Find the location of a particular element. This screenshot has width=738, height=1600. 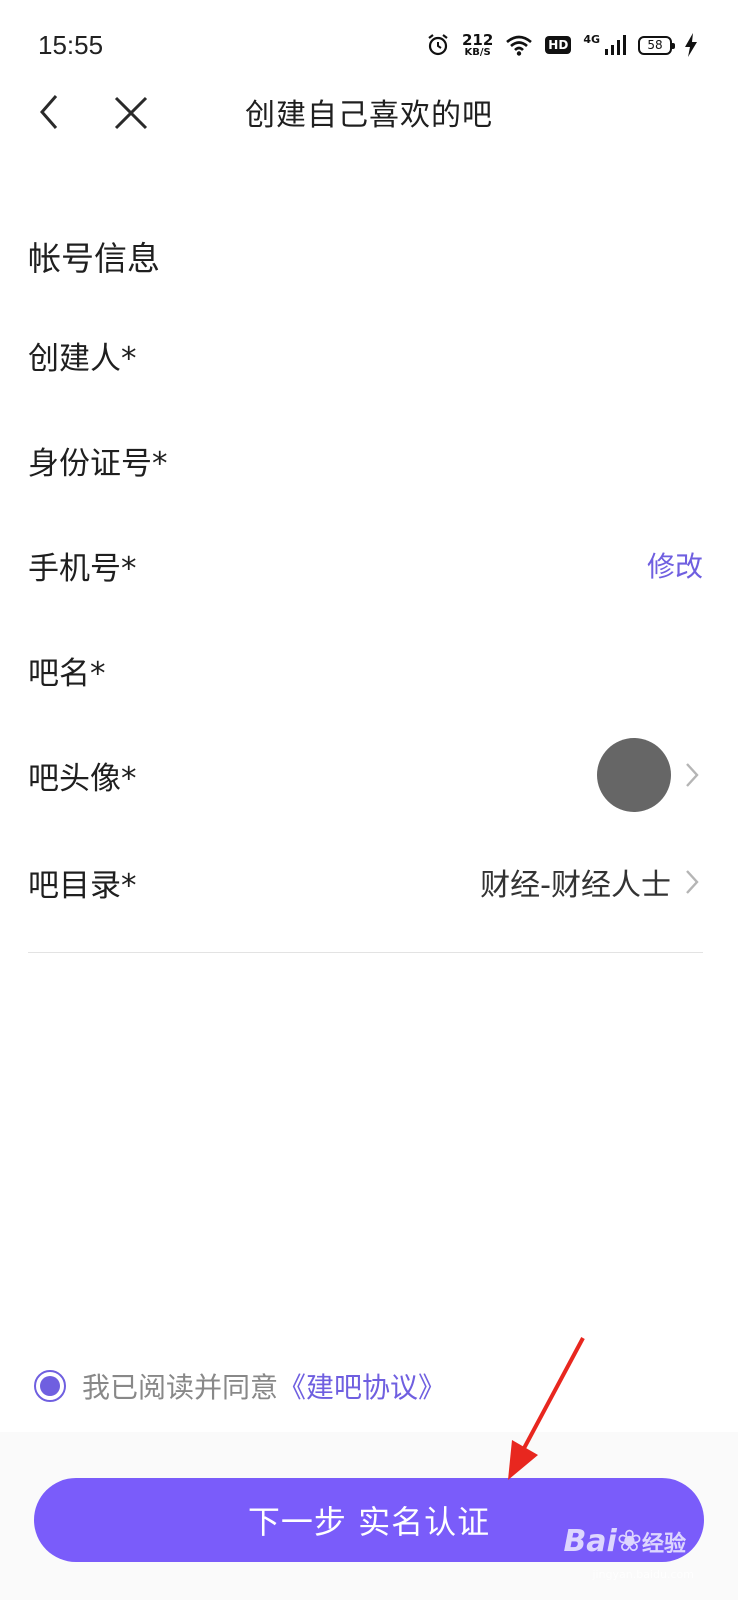

bar-catalog-value-wrap: 财经-财经人士 is located at coordinates (591, 882).